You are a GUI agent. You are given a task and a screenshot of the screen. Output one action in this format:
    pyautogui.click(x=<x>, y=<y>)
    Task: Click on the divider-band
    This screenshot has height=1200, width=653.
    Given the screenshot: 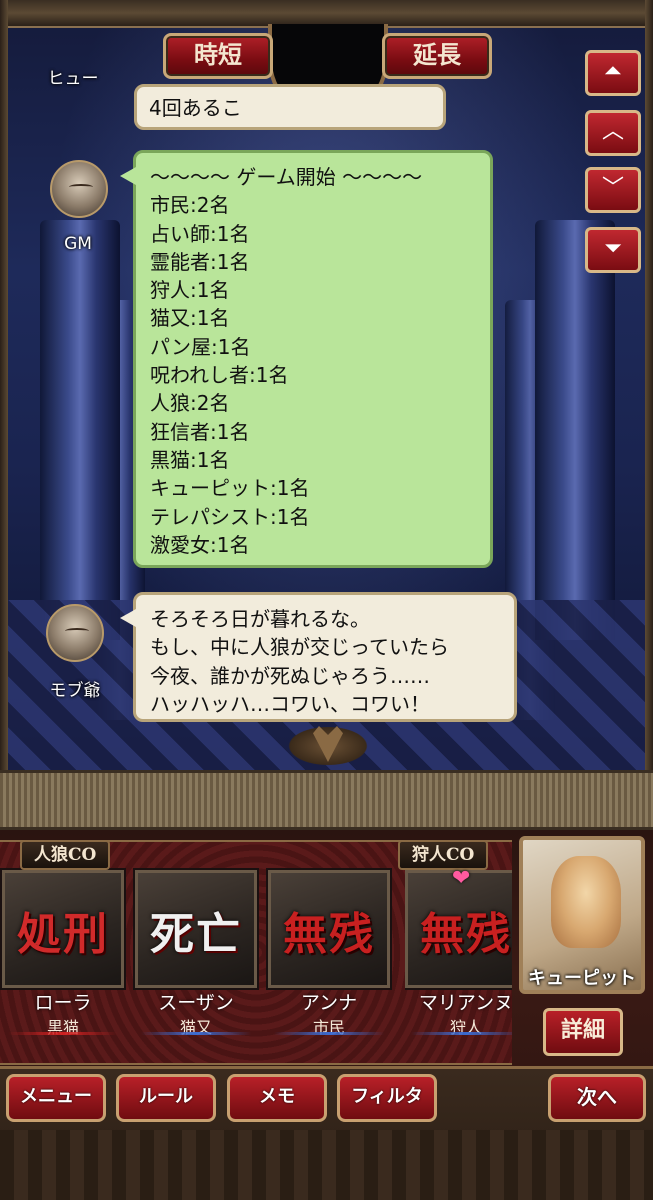 What is the action you would take?
    pyautogui.click(x=326, y=800)
    